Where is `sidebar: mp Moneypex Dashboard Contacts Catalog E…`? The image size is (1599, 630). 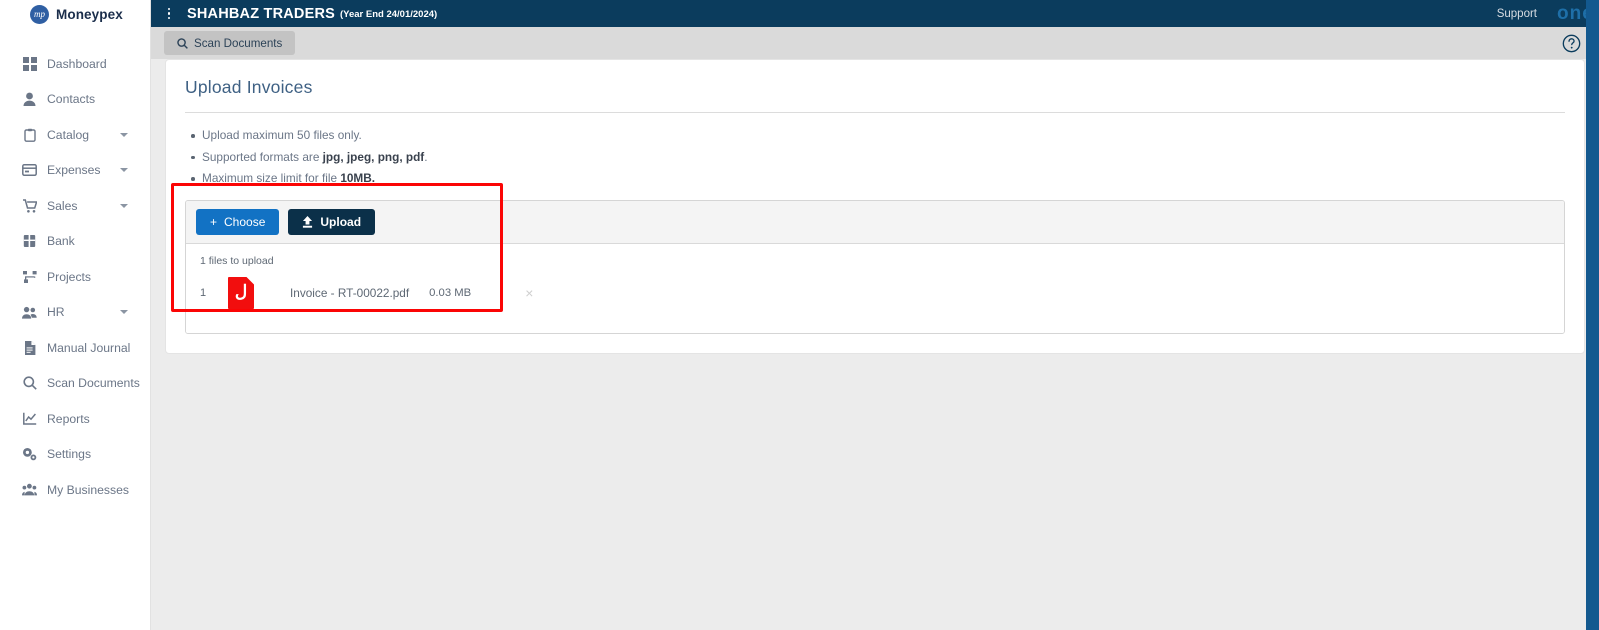 sidebar: mp Moneypex Dashboard Contacts Catalog E… is located at coordinates (75, 315).